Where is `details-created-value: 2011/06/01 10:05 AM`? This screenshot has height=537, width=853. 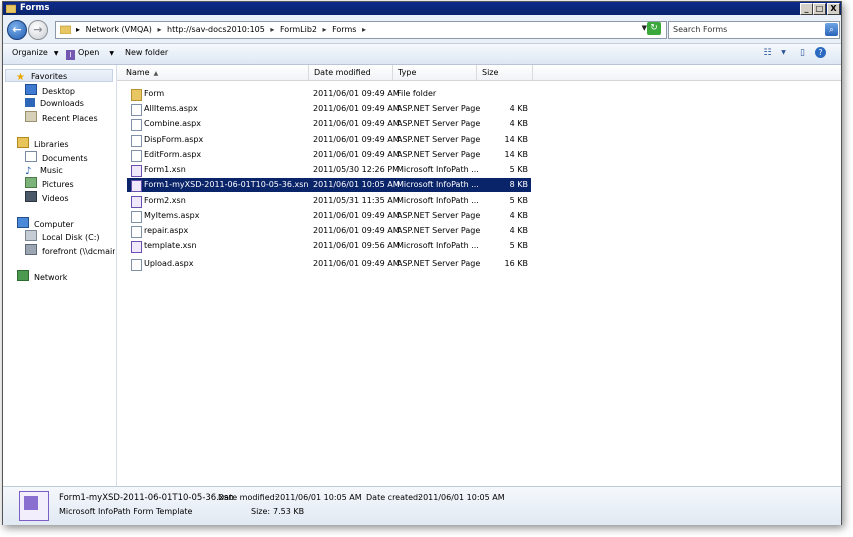 details-created-value: 2011/06/01 10:05 AM is located at coordinates (461, 497).